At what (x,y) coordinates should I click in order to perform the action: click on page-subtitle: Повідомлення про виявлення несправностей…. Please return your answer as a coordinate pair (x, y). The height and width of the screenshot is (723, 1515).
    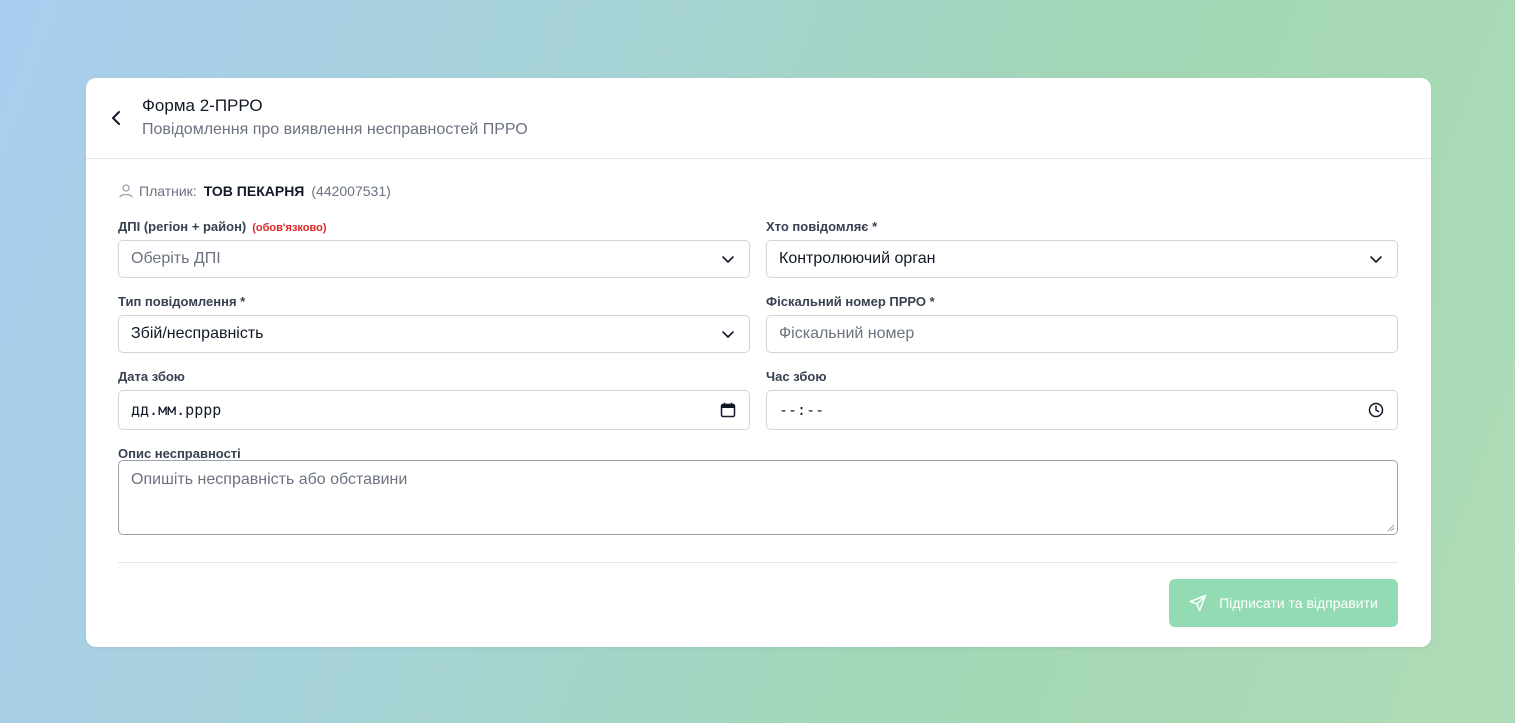
    Looking at the image, I should click on (335, 129).